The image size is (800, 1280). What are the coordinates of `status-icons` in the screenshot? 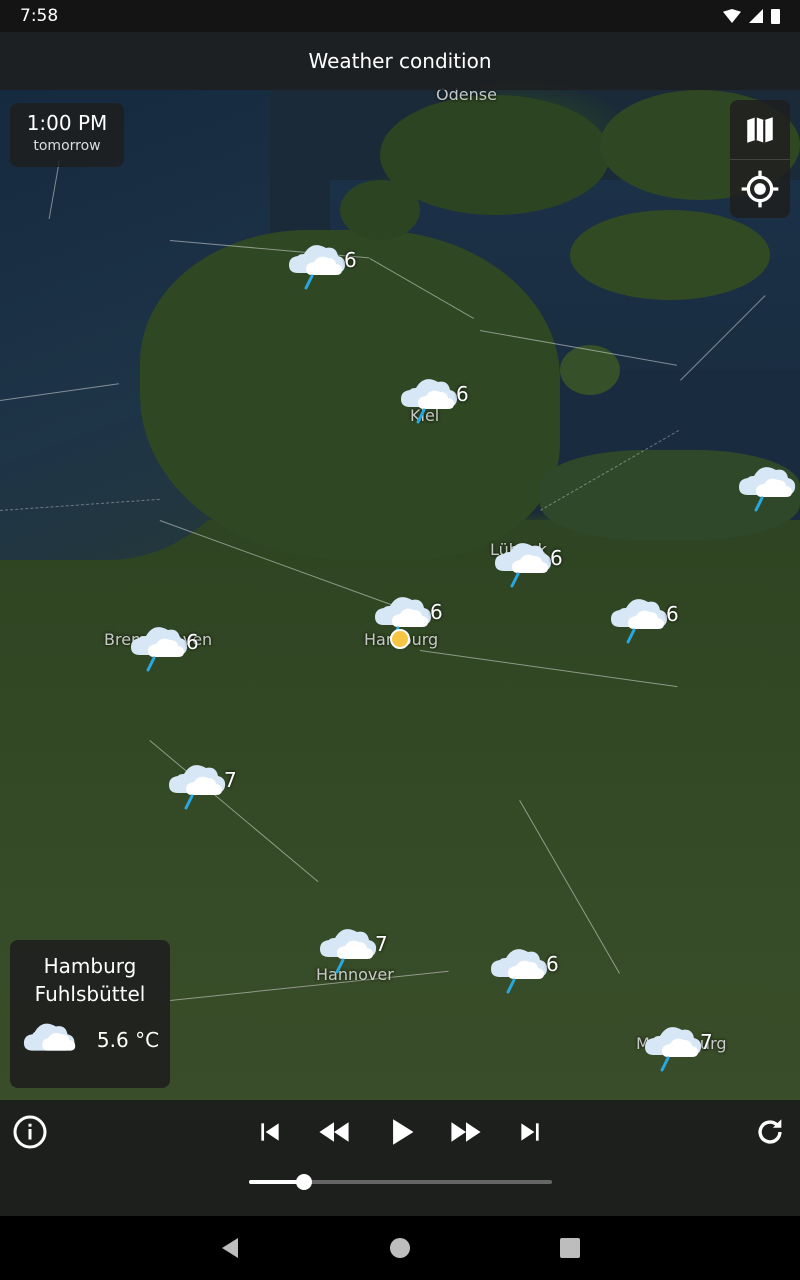 It's located at (751, 16).